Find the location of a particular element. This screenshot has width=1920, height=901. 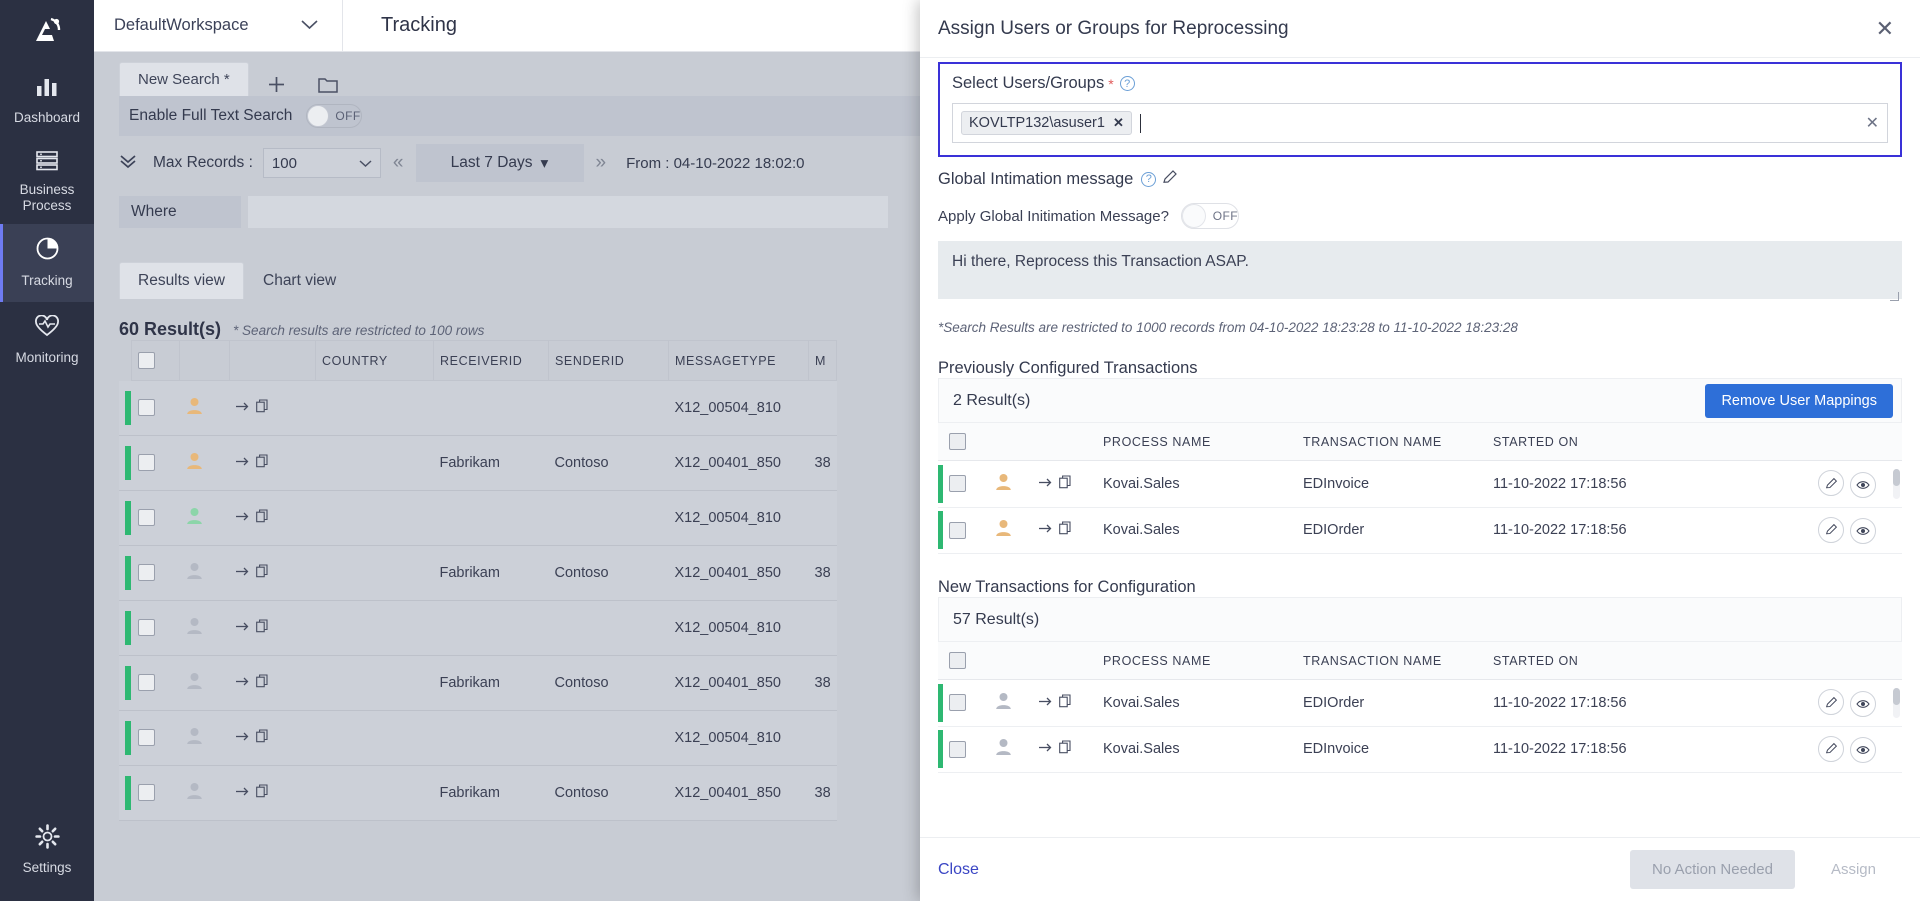

remove-user-mappings-button: Remove User Mappings is located at coordinates (1799, 400).